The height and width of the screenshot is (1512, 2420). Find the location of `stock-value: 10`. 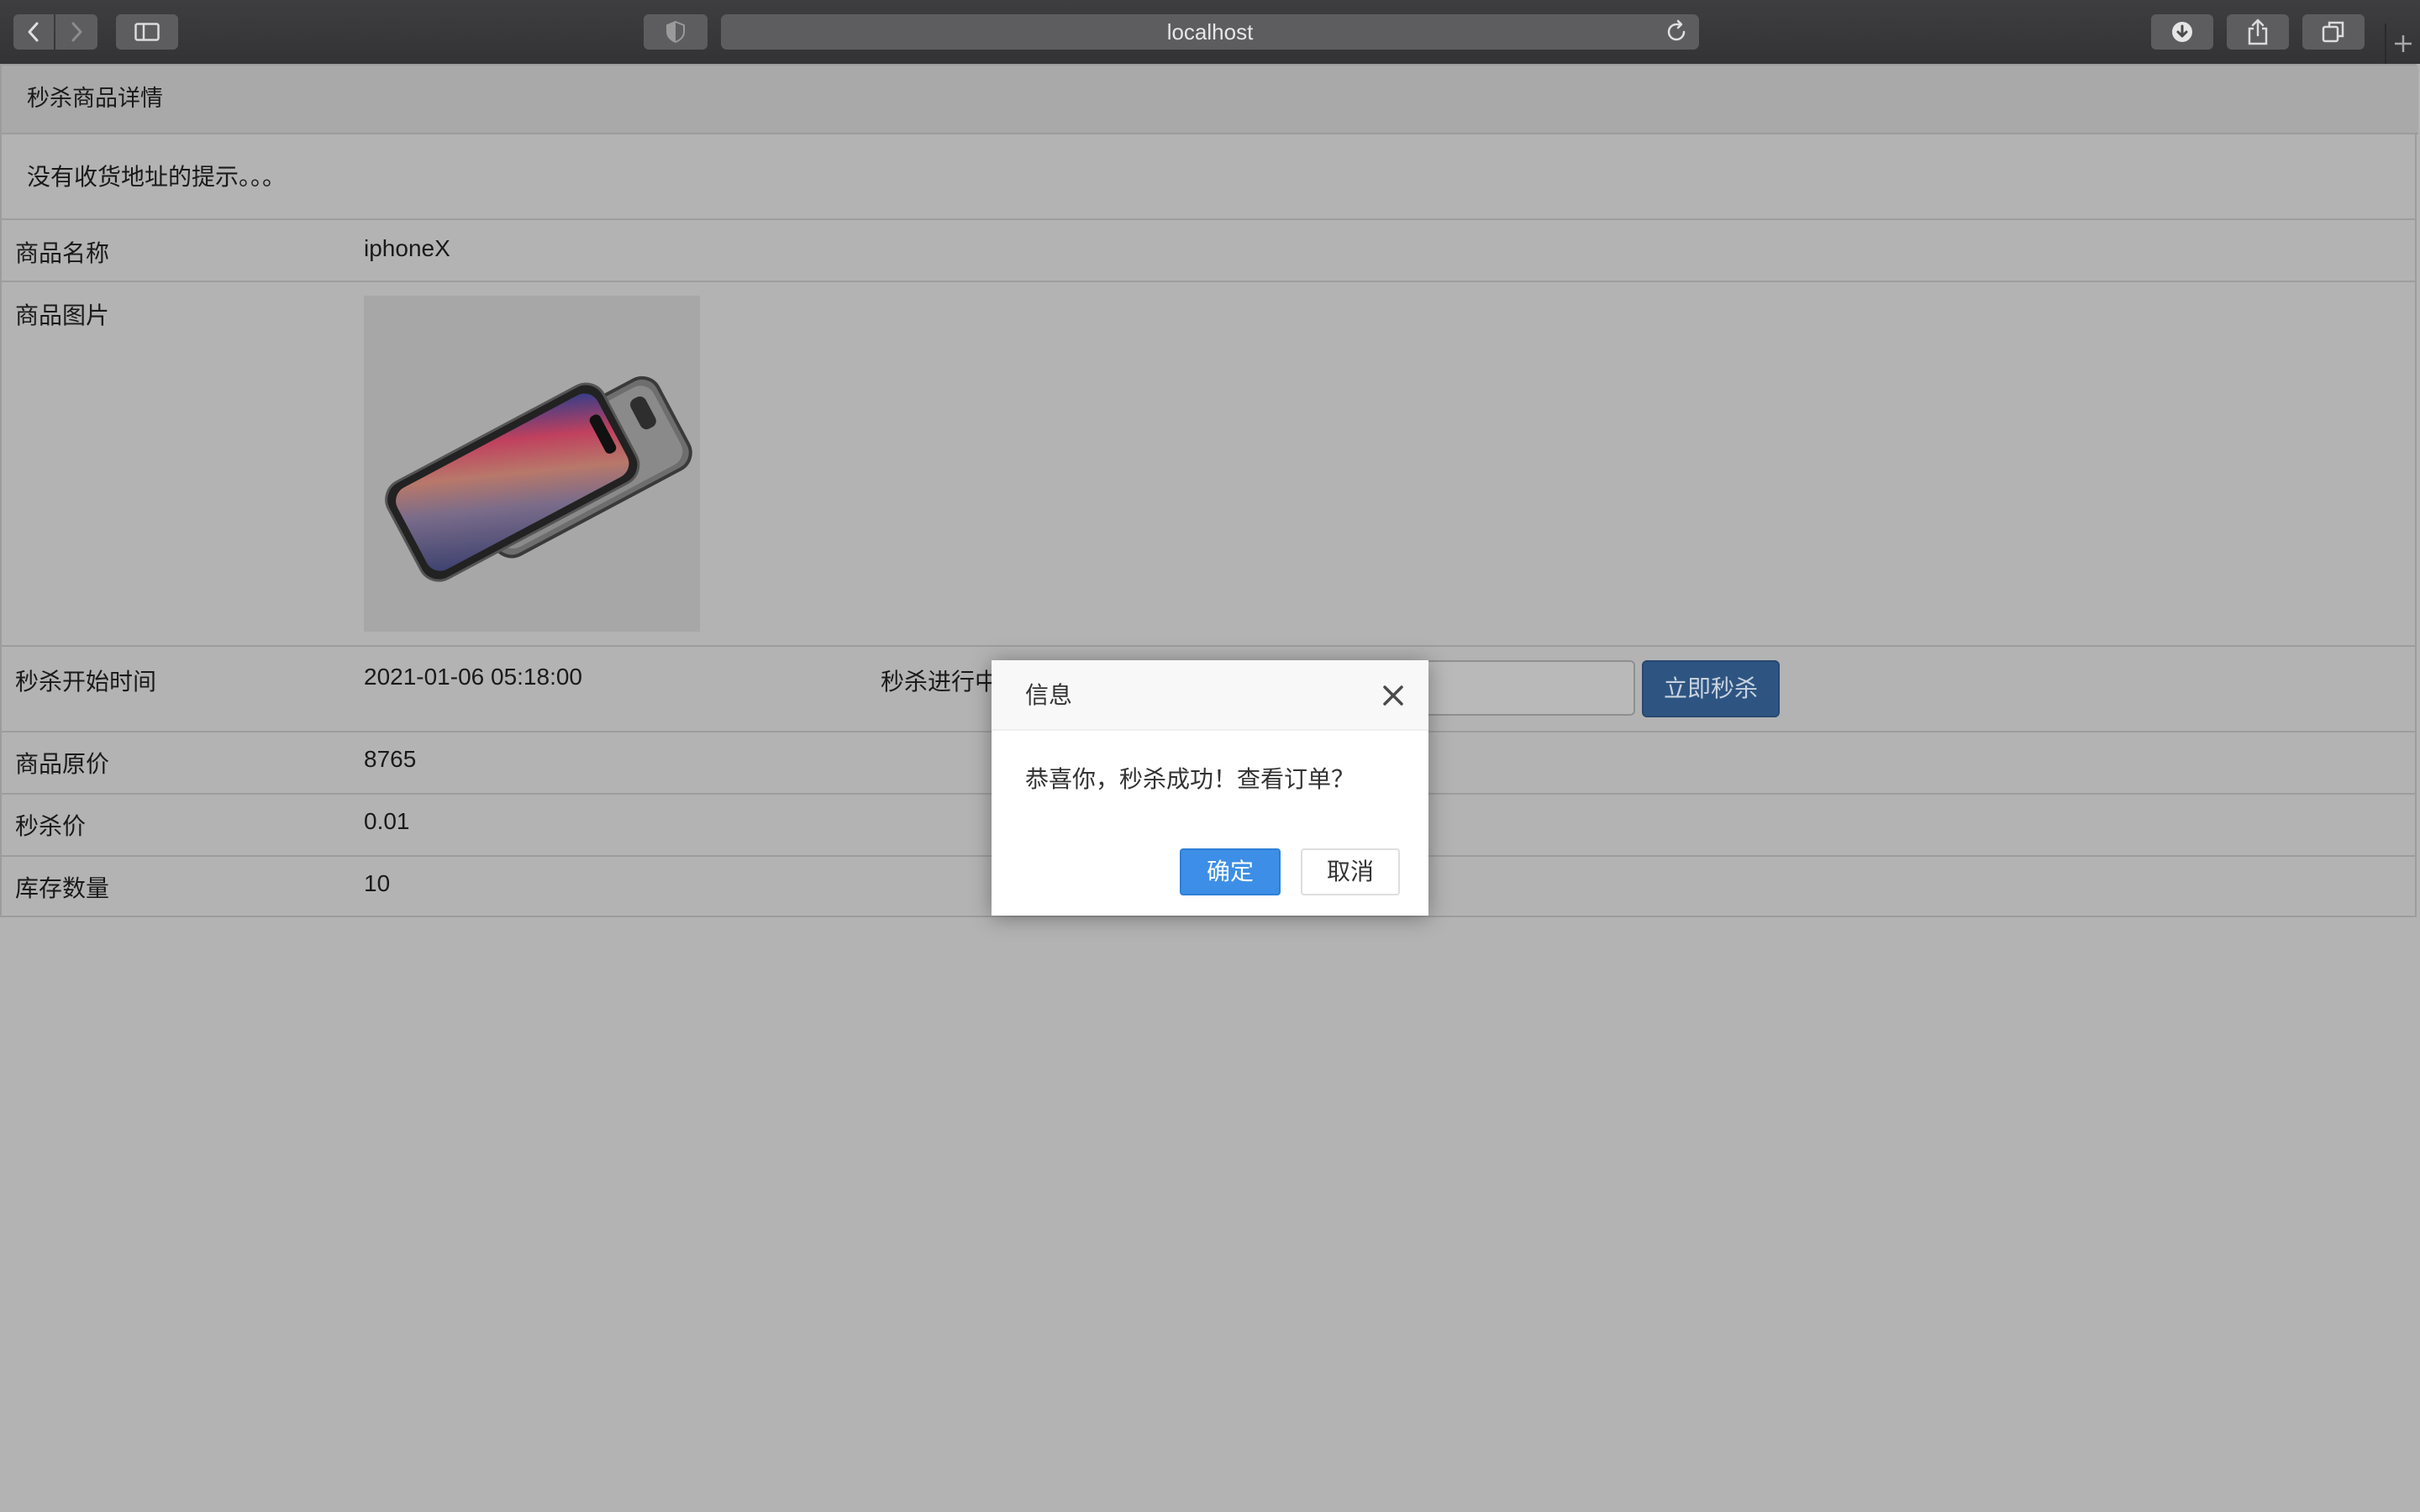

stock-value: 10 is located at coordinates (377, 883).